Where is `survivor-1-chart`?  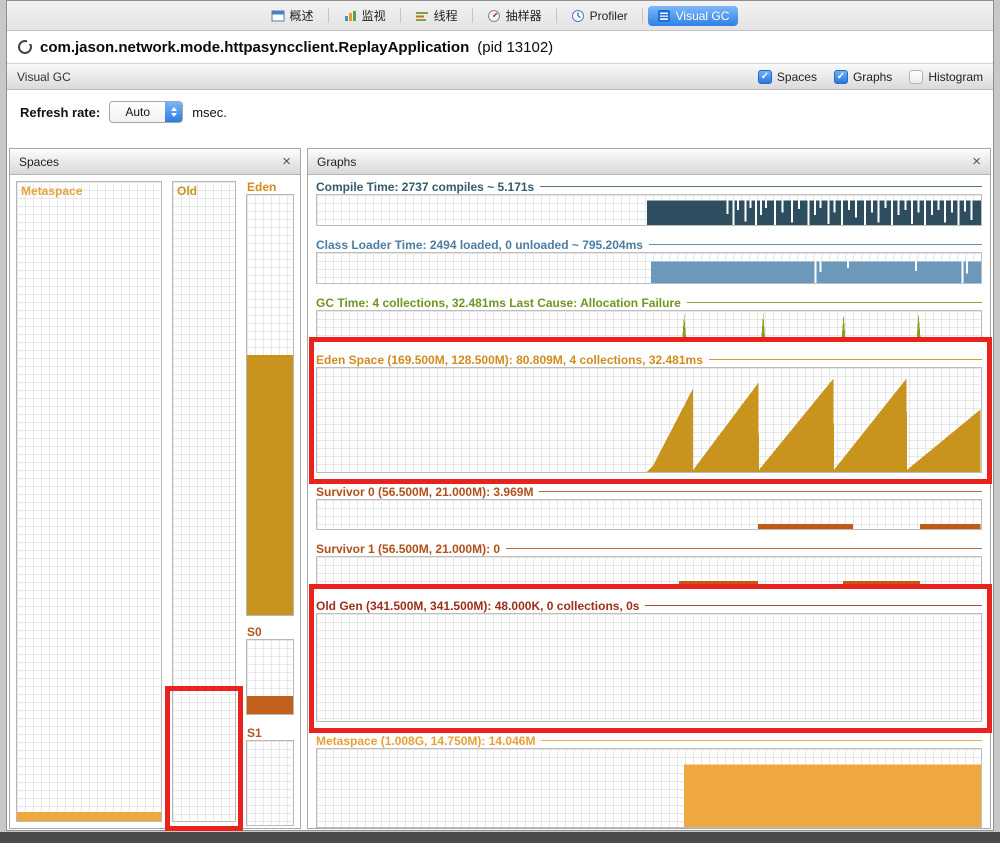
survivor-1-chart is located at coordinates (649, 571).